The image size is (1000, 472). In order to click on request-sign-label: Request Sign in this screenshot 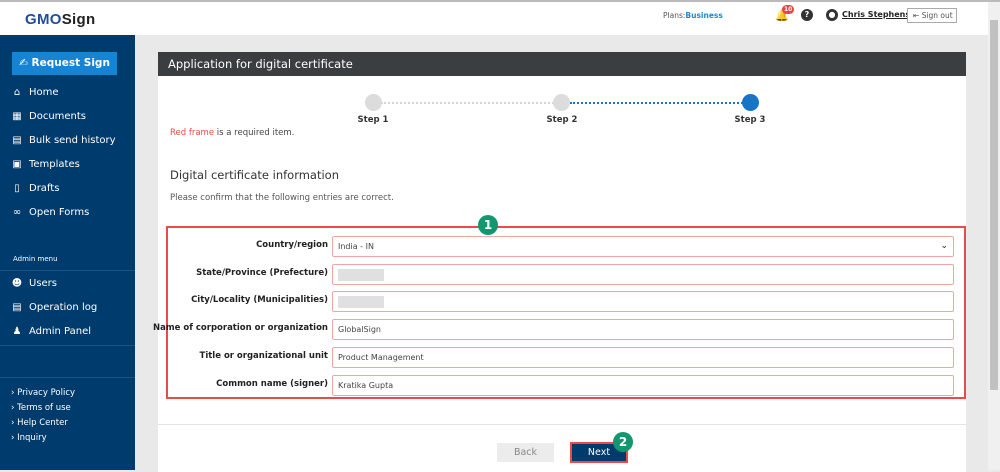, I will do `click(70, 63)`.